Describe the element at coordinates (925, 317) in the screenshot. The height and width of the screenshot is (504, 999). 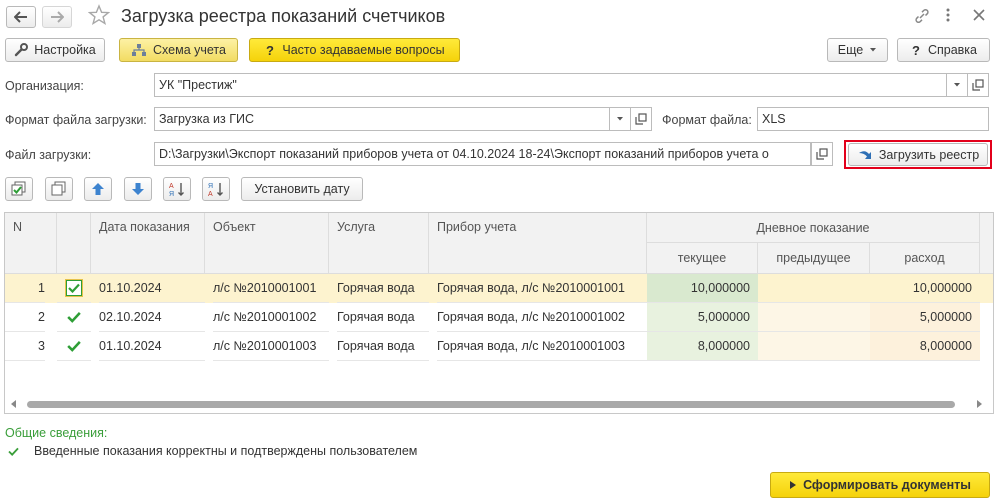
I see `cell-consumption: 5,000000` at that location.